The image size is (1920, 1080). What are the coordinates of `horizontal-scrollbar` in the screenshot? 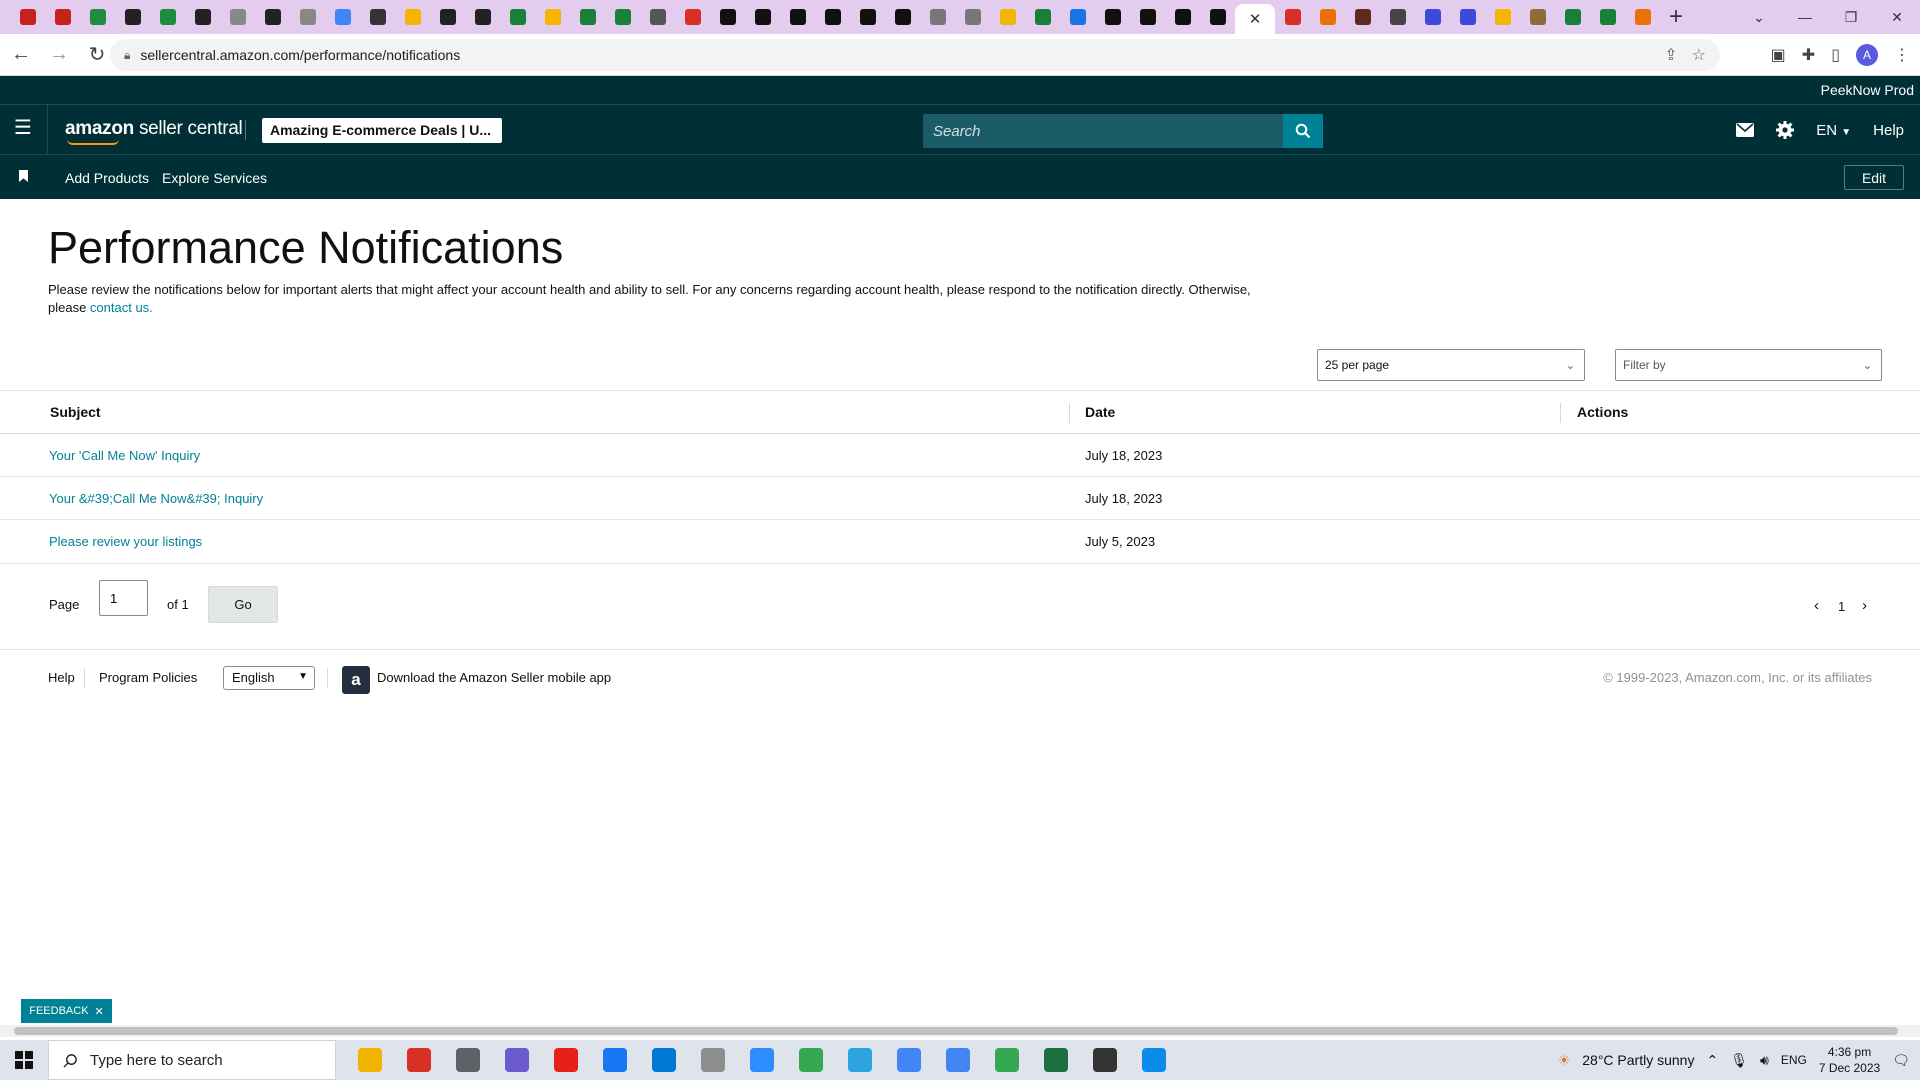 It's located at (960, 1031).